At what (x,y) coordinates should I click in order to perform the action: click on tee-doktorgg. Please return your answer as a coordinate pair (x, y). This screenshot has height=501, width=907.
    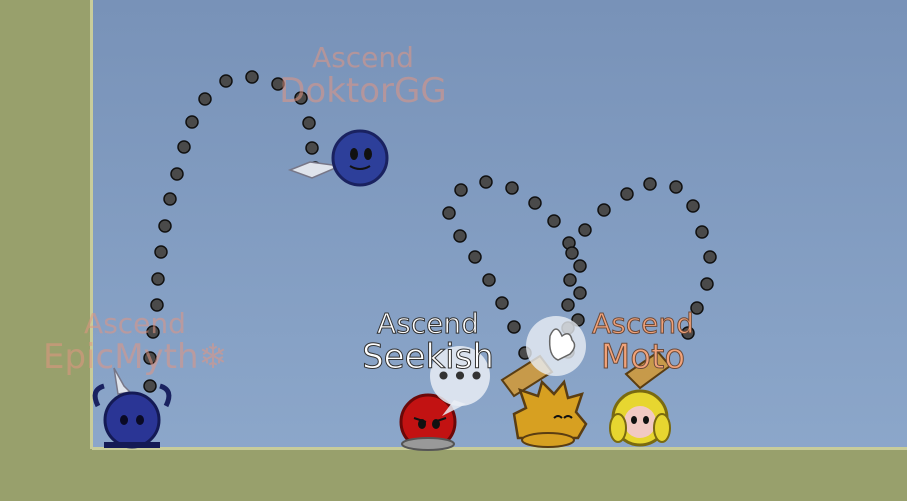
    Looking at the image, I should click on (338, 158).